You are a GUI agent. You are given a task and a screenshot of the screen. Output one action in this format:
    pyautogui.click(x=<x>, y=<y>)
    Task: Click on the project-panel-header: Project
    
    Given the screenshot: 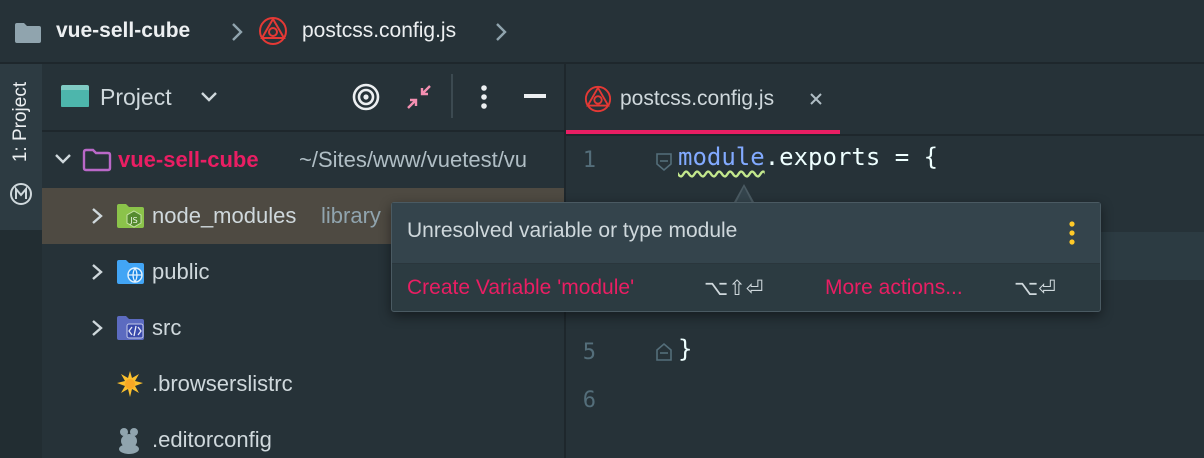 What is the action you would take?
    pyautogui.click(x=303, y=98)
    